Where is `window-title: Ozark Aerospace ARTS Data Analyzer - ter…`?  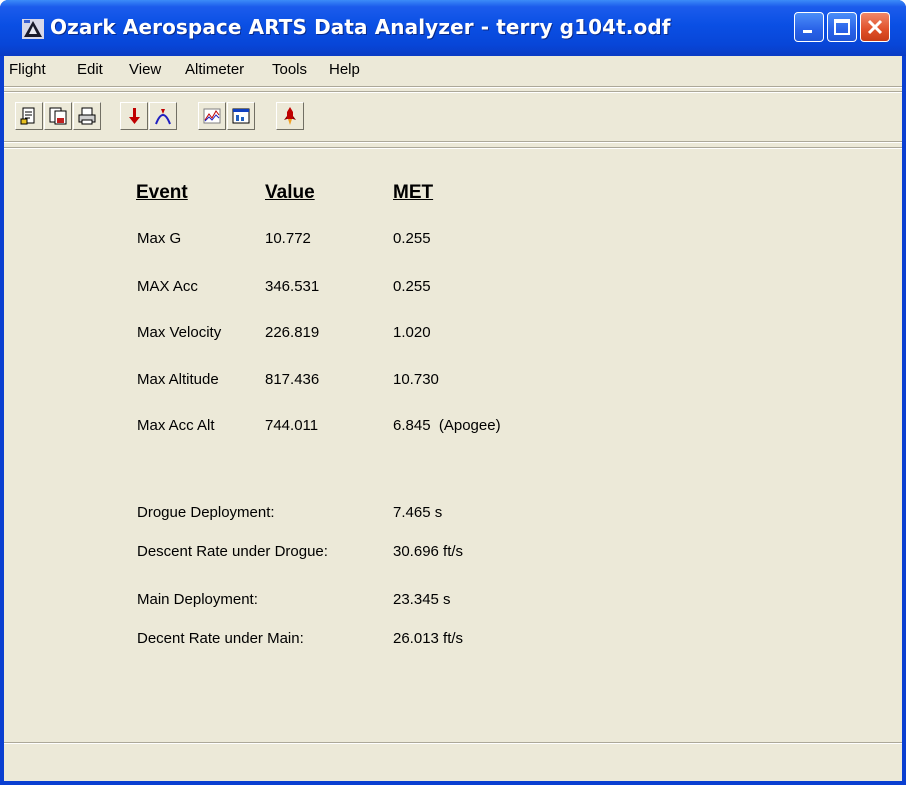 window-title: Ozark Aerospace ARTS Data Analyzer - ter… is located at coordinates (360, 27).